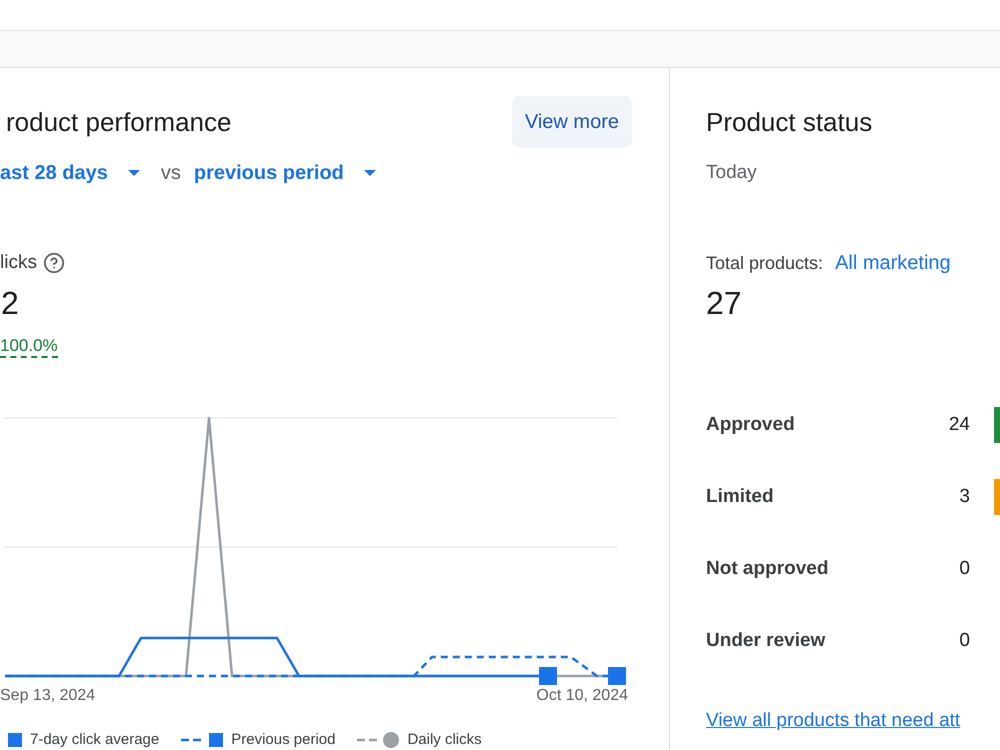 This screenshot has height=750, width=1000. What do you see at coordinates (53, 263) in the screenshot?
I see `help-icon` at bounding box center [53, 263].